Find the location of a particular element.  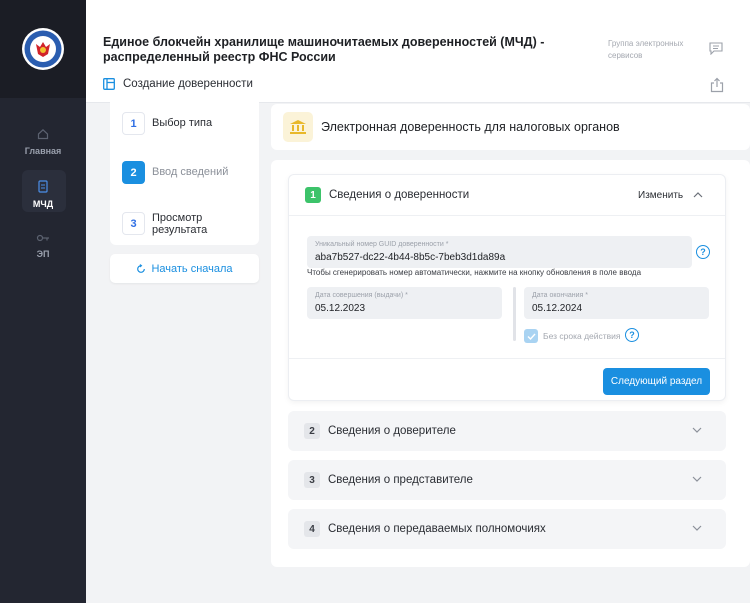

step-type: 1 Выбор типа is located at coordinates (167, 123).